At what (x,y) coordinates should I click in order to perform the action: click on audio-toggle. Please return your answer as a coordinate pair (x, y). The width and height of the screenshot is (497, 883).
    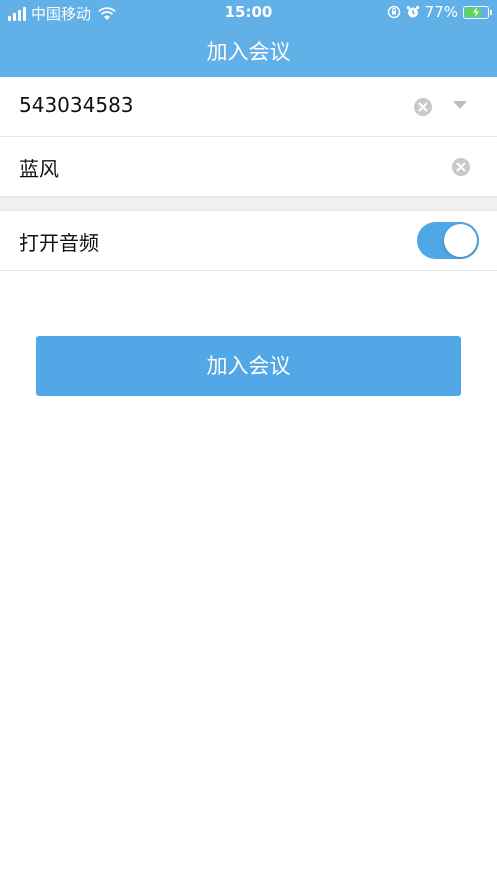
    Looking at the image, I should click on (448, 240).